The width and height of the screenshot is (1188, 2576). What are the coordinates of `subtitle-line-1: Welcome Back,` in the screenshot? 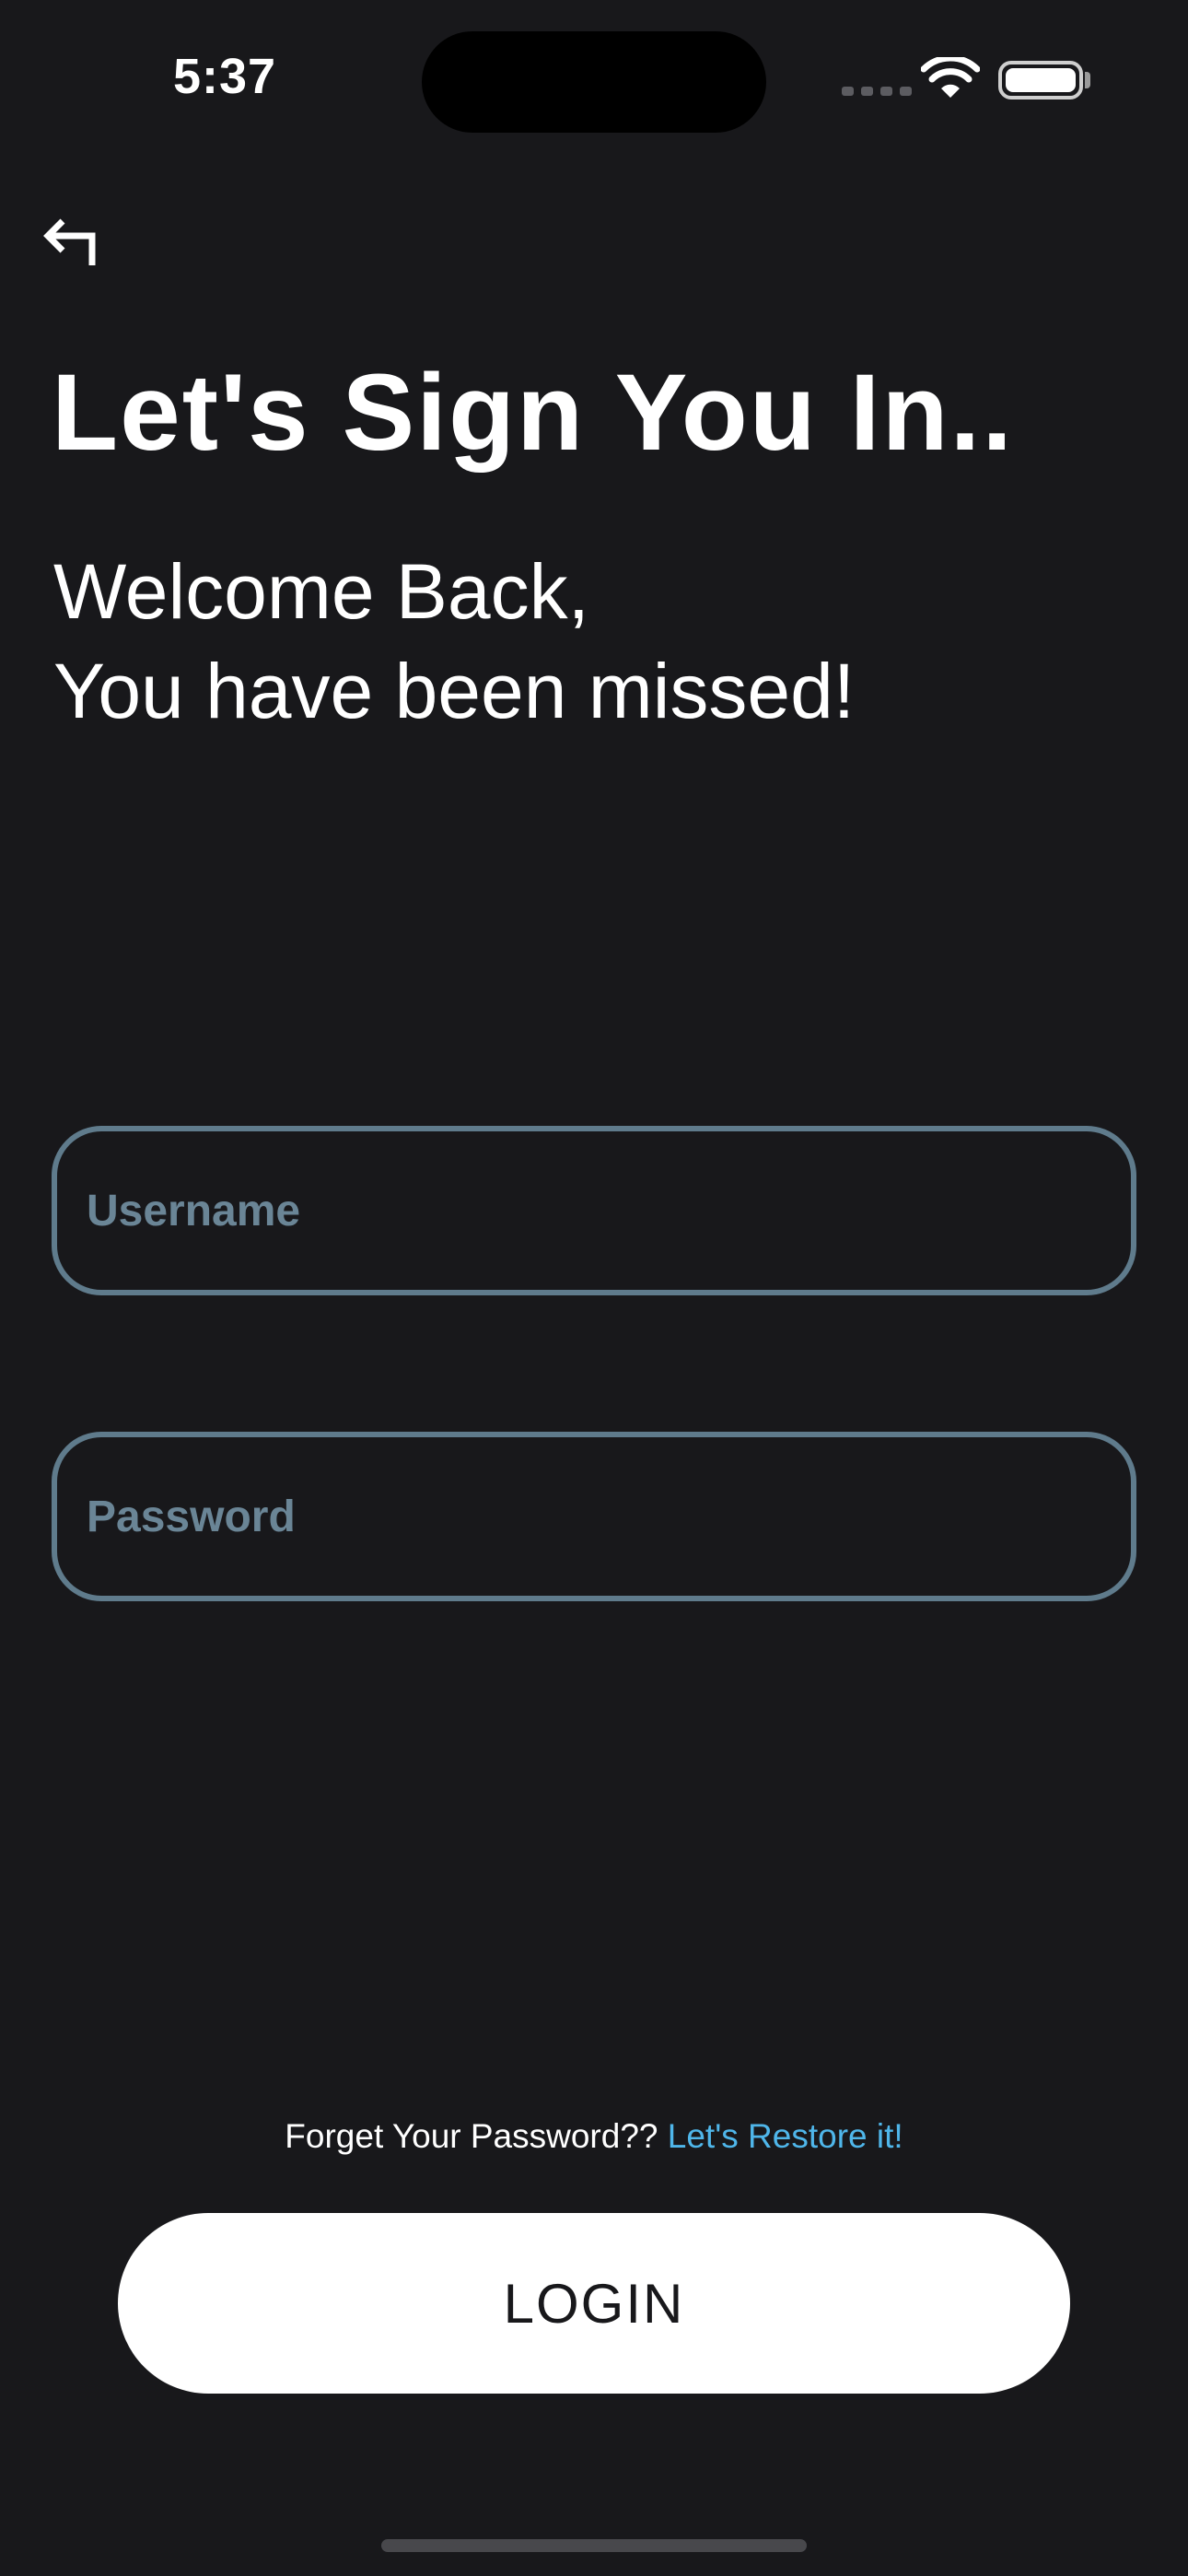 It's located at (321, 591).